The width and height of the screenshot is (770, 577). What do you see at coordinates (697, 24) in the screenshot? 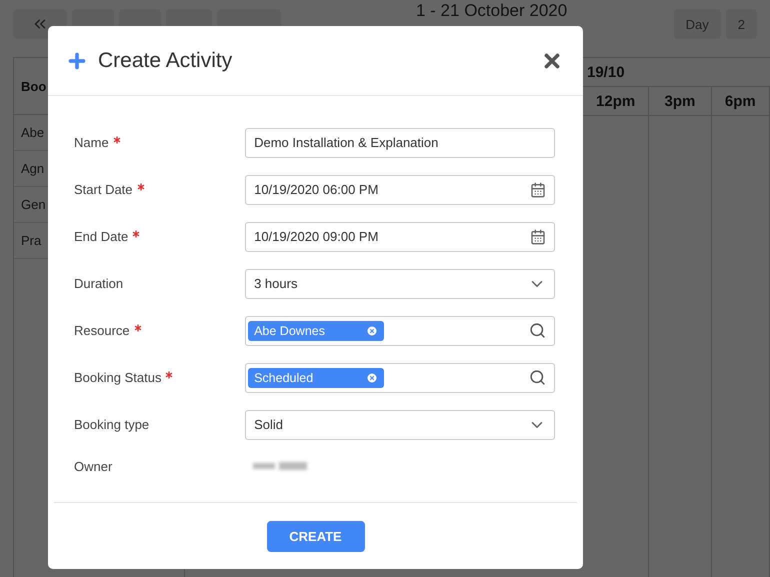
I see `view-button: Day` at bounding box center [697, 24].